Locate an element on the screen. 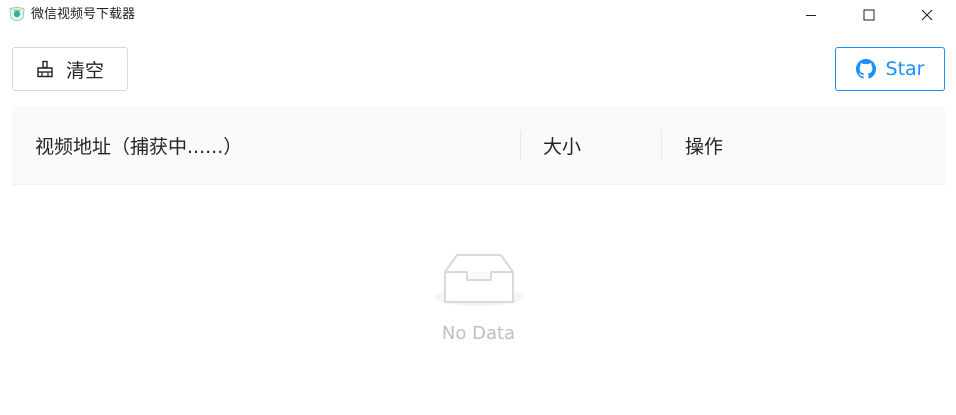 The height and width of the screenshot is (415, 956). minimize-icon is located at coordinates (811, 15).